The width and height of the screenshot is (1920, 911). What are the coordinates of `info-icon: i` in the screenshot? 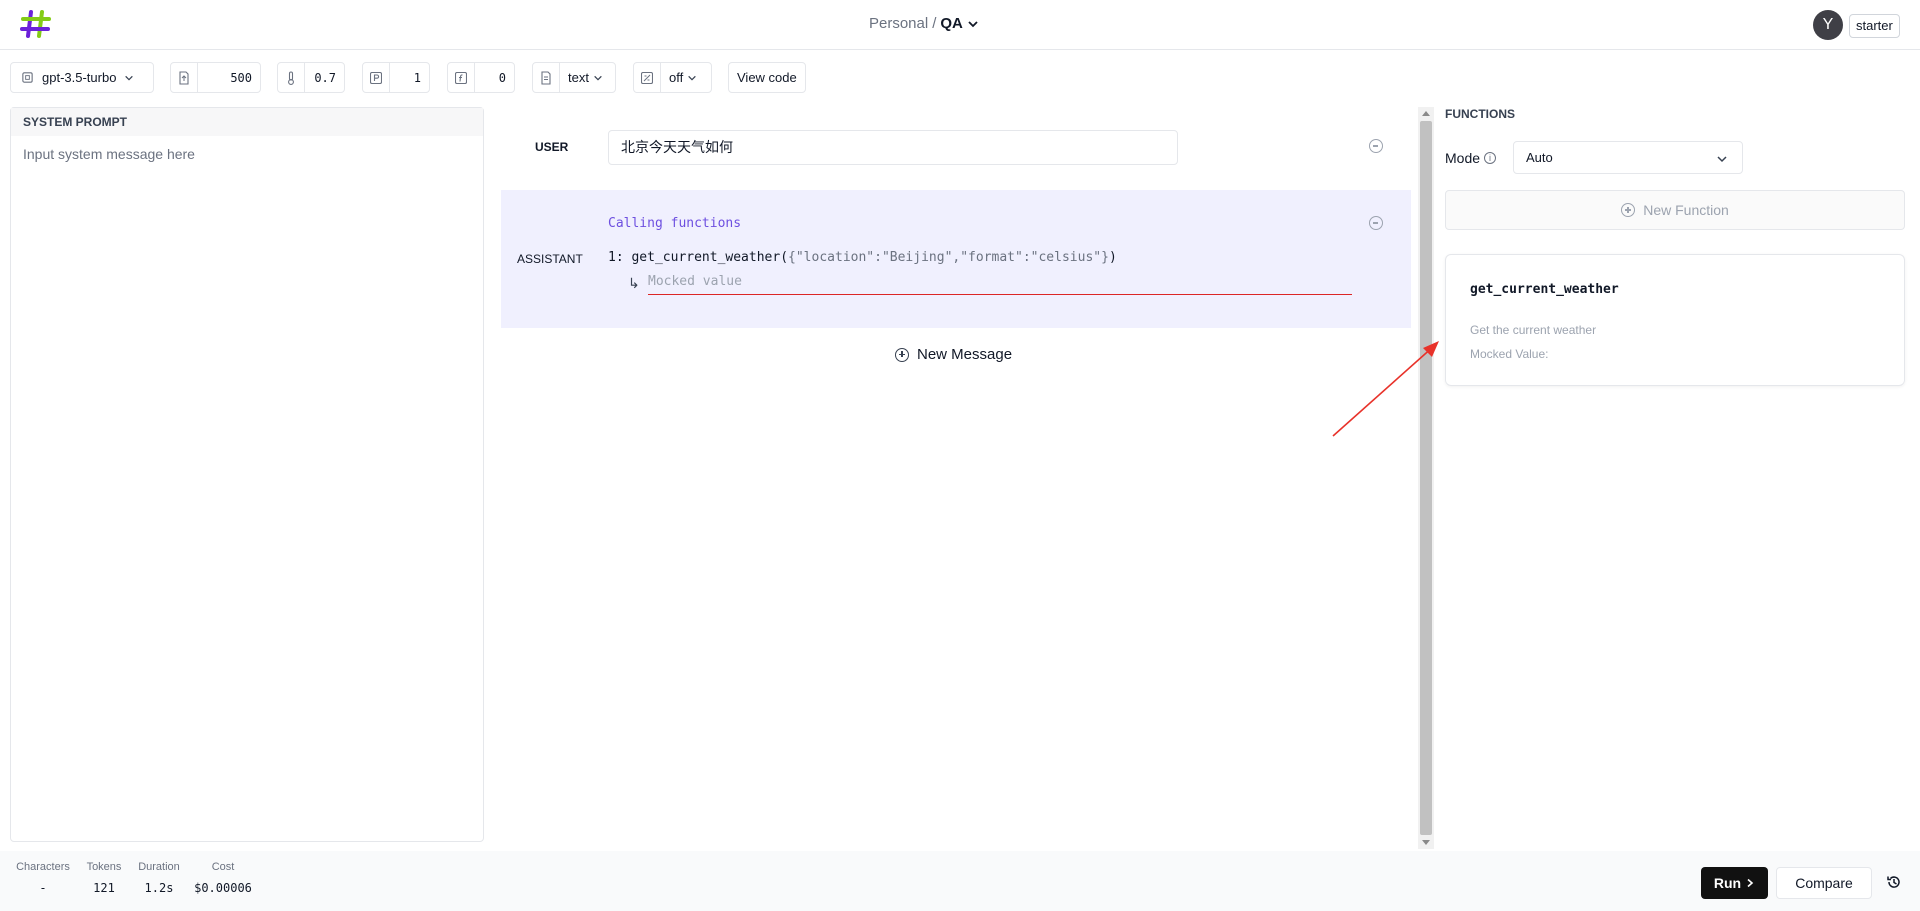 It's located at (1490, 158).